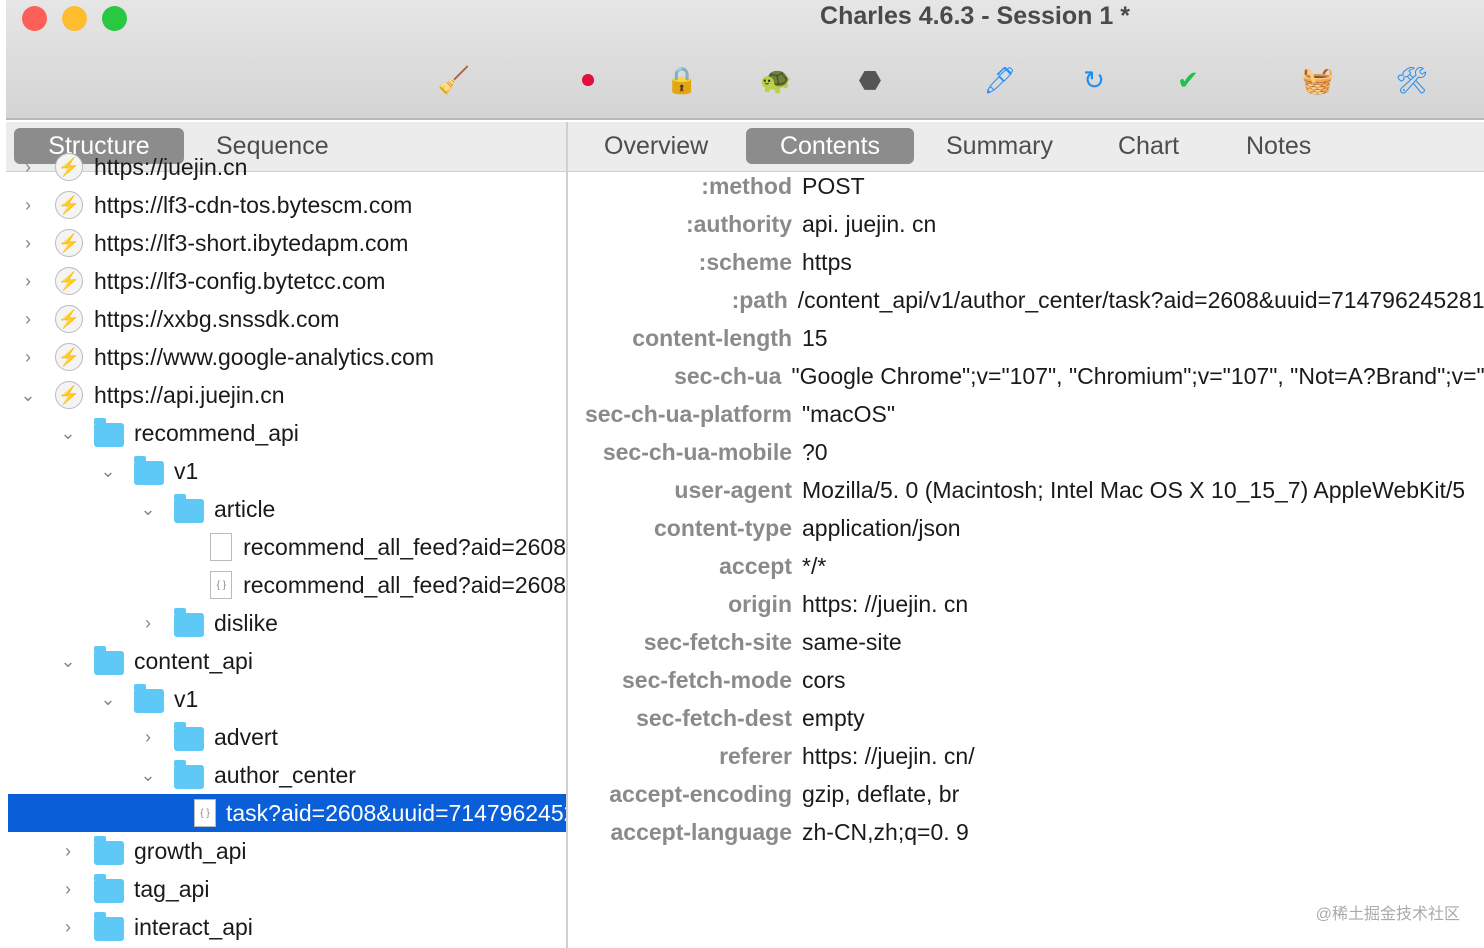  What do you see at coordinates (776, 80) in the screenshot?
I see `throttle-turtle-icon: 🐢` at bounding box center [776, 80].